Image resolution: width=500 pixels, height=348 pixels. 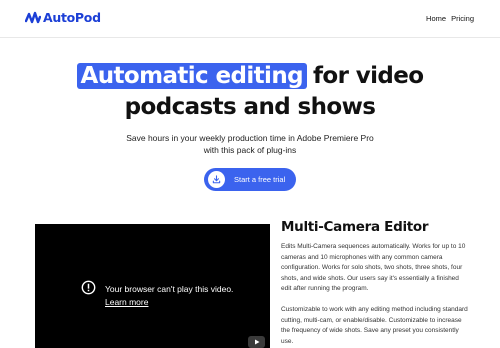 What do you see at coordinates (250, 19) in the screenshot?
I see `top-navbar: AutoPod Home Pricing` at bounding box center [250, 19].